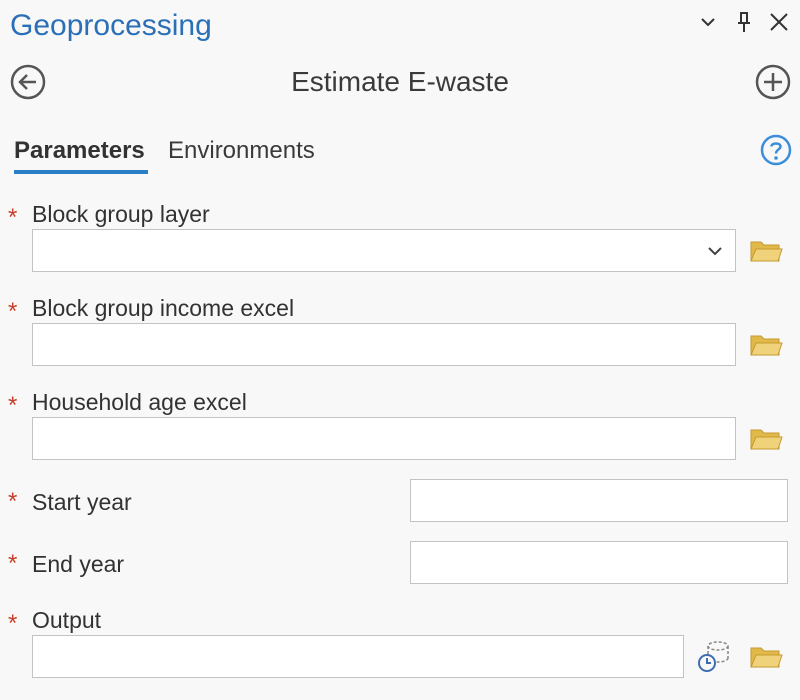  What do you see at coordinates (358, 656) in the screenshot?
I see `output-input` at bounding box center [358, 656].